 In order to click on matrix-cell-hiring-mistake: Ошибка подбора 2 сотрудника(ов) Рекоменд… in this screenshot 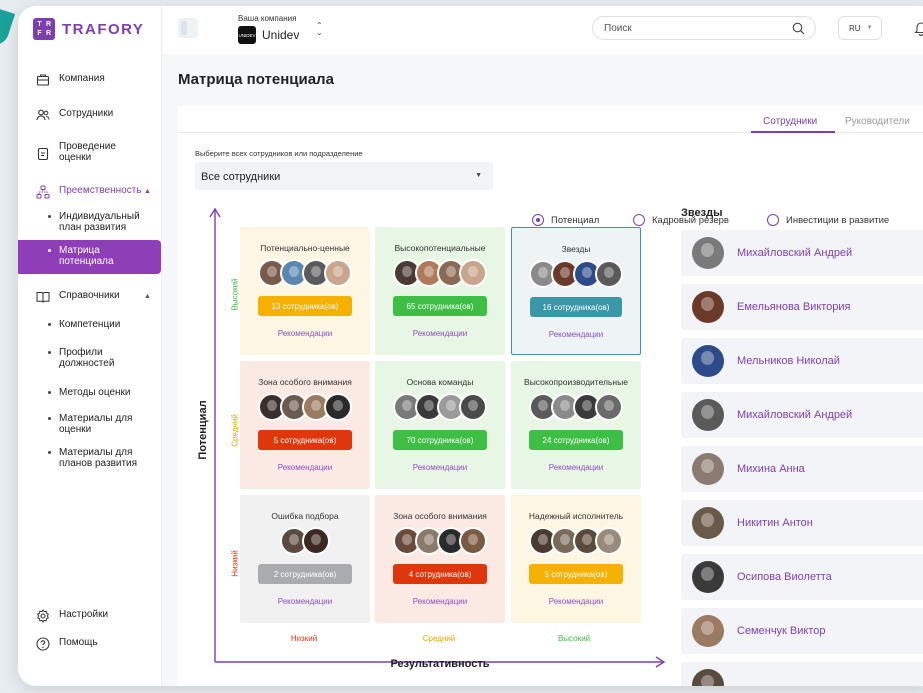, I will do `click(305, 559)`.